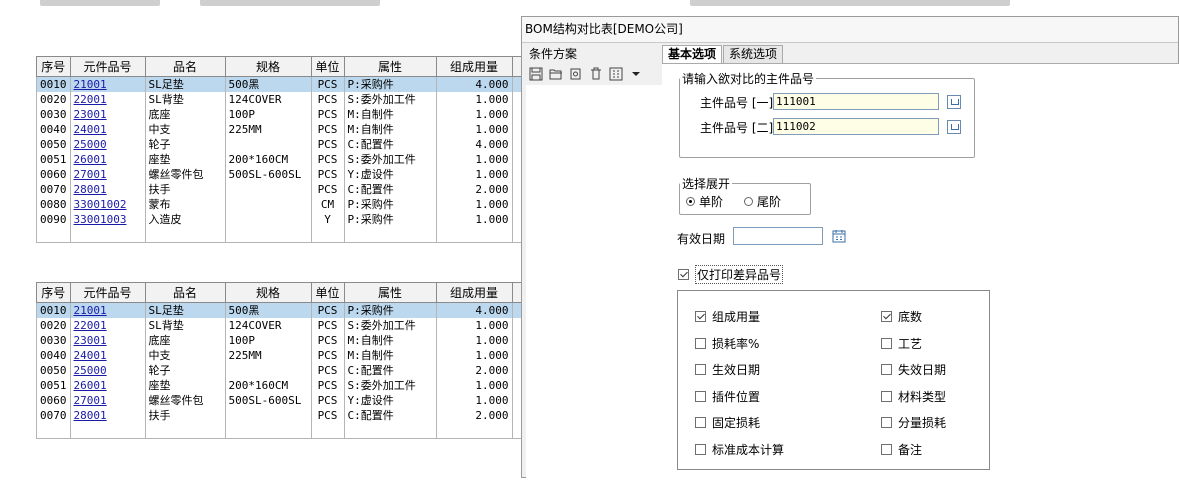  I want to click on option-checkbox: 组成用量, so click(727, 316).